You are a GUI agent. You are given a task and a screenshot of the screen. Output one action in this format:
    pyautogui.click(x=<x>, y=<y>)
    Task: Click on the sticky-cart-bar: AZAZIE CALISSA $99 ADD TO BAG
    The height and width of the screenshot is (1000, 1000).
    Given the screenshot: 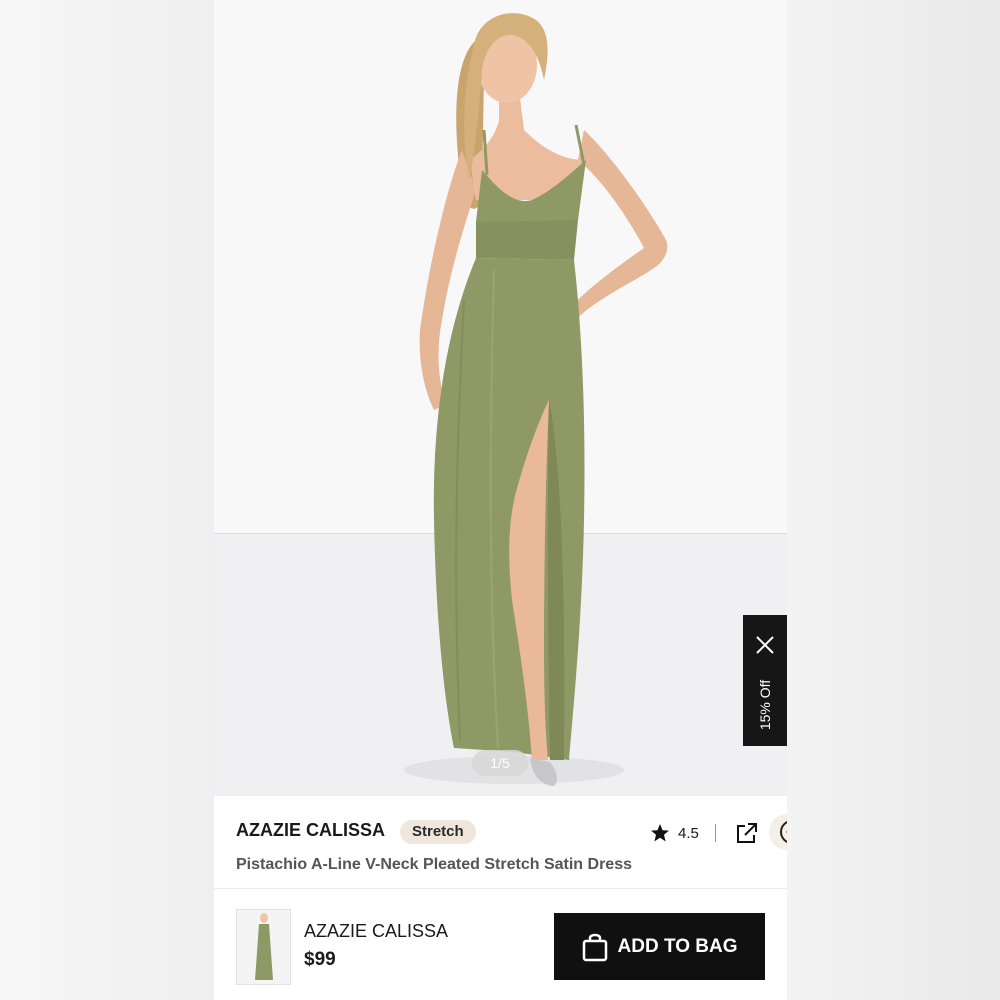 What is the action you would take?
    pyautogui.click(x=500, y=944)
    